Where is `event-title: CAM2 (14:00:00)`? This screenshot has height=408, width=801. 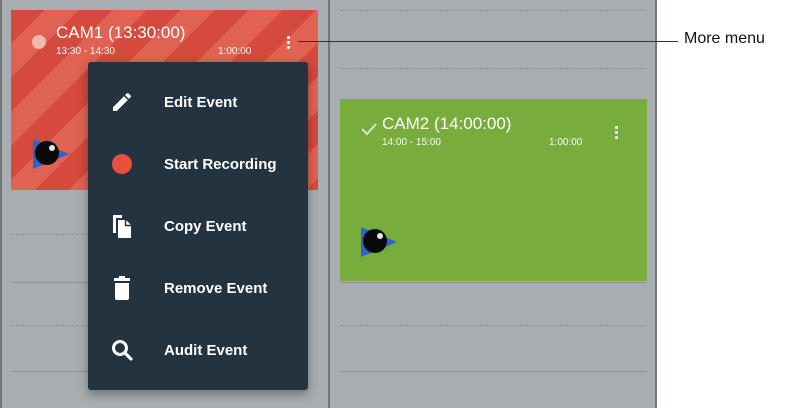 event-title: CAM2 (14:00:00) is located at coordinates (447, 123).